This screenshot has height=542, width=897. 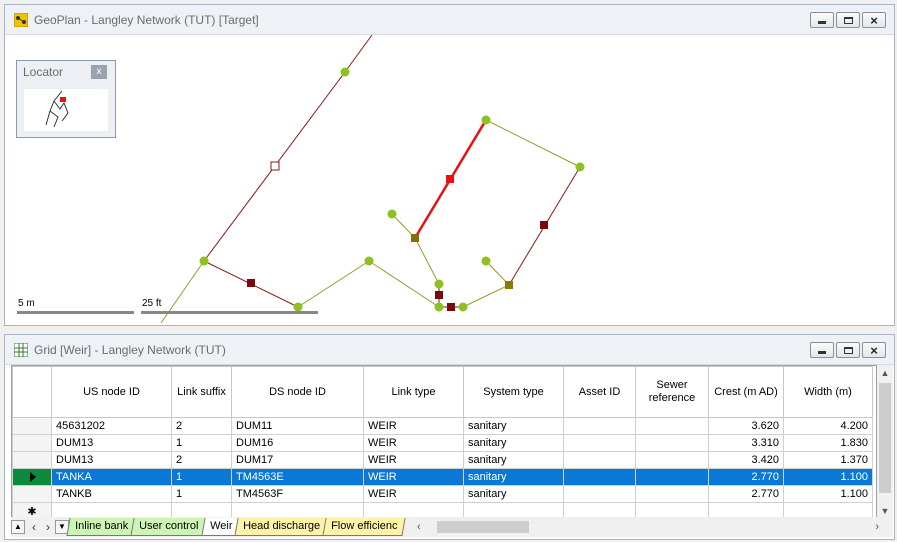 I want to click on object-tab: Head discharge, so click(x=281, y=527).